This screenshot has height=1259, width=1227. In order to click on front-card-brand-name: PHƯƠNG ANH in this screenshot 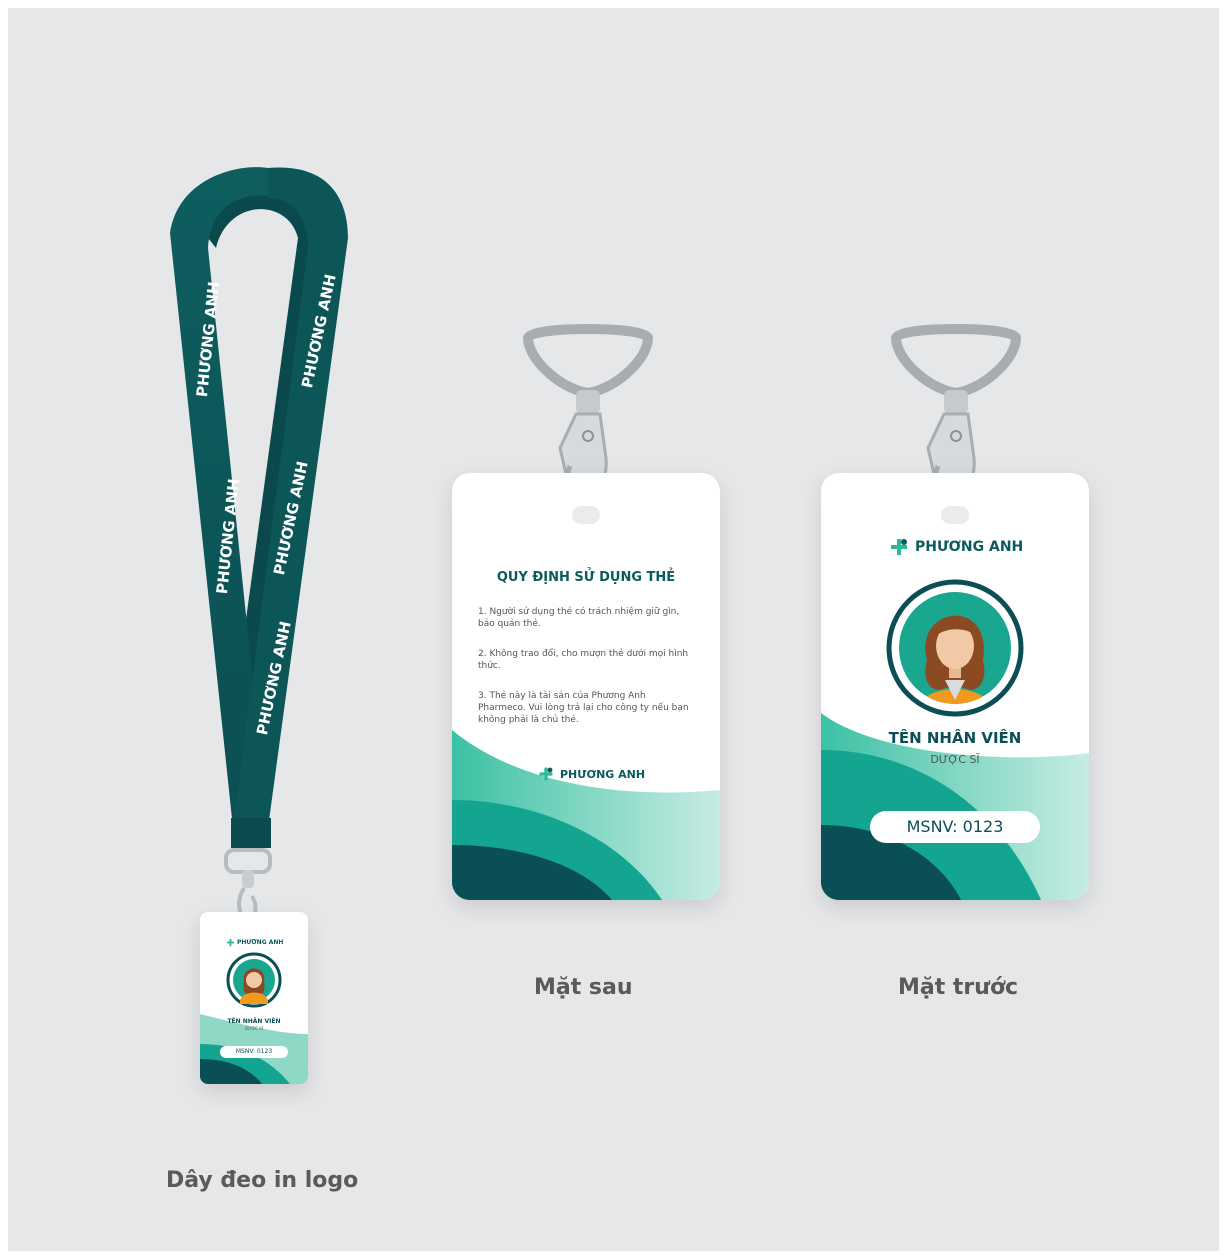, I will do `click(969, 547)`.